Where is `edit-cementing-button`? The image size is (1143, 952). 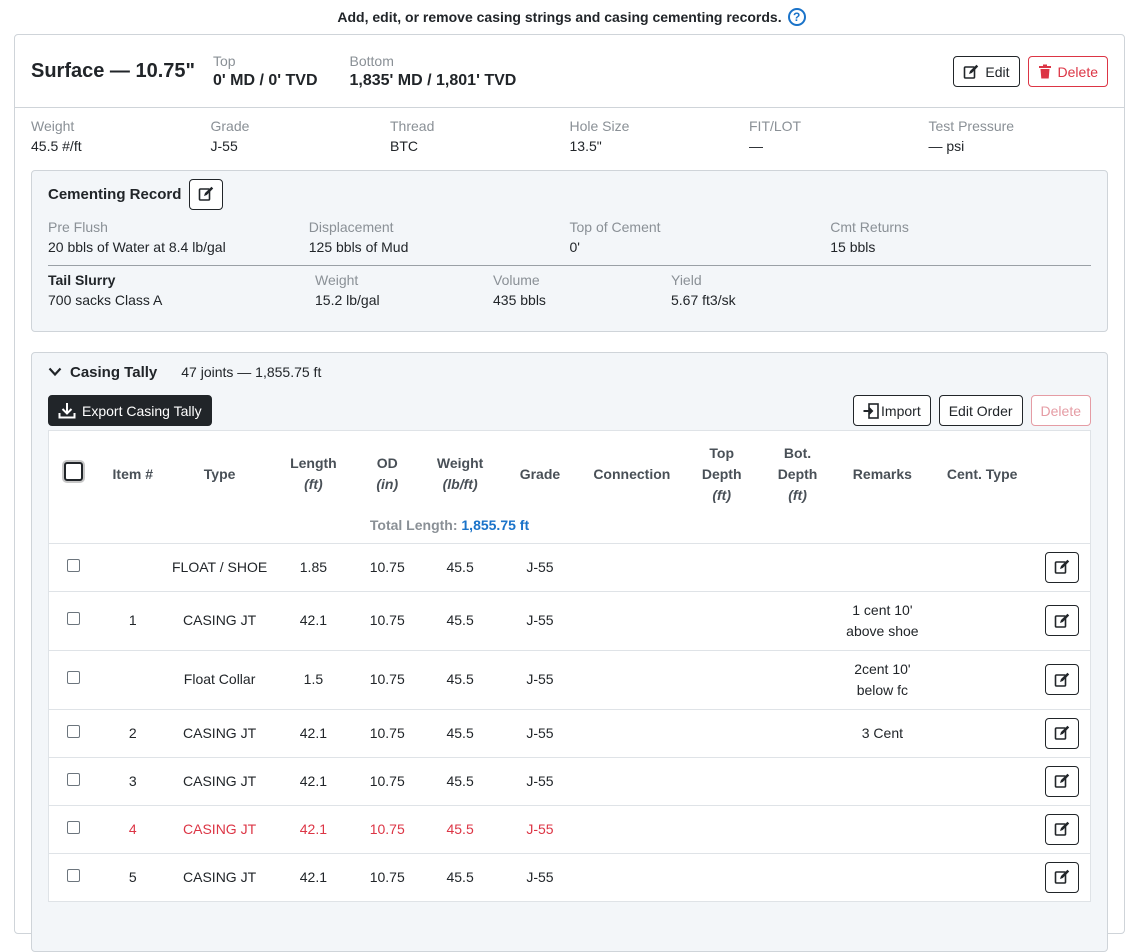 edit-cementing-button is located at coordinates (206, 194).